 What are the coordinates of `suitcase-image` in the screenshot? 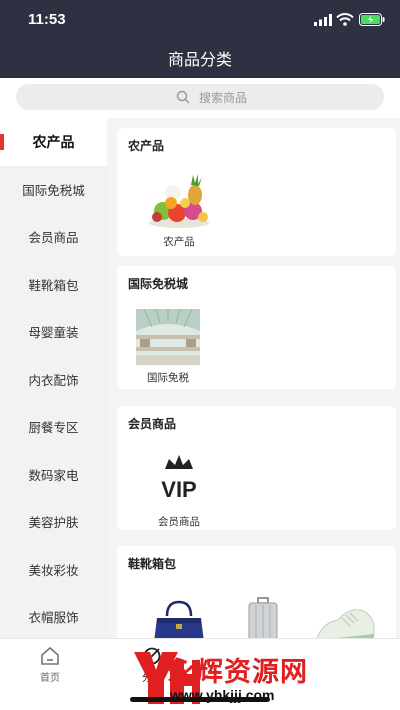 It's located at (263, 617).